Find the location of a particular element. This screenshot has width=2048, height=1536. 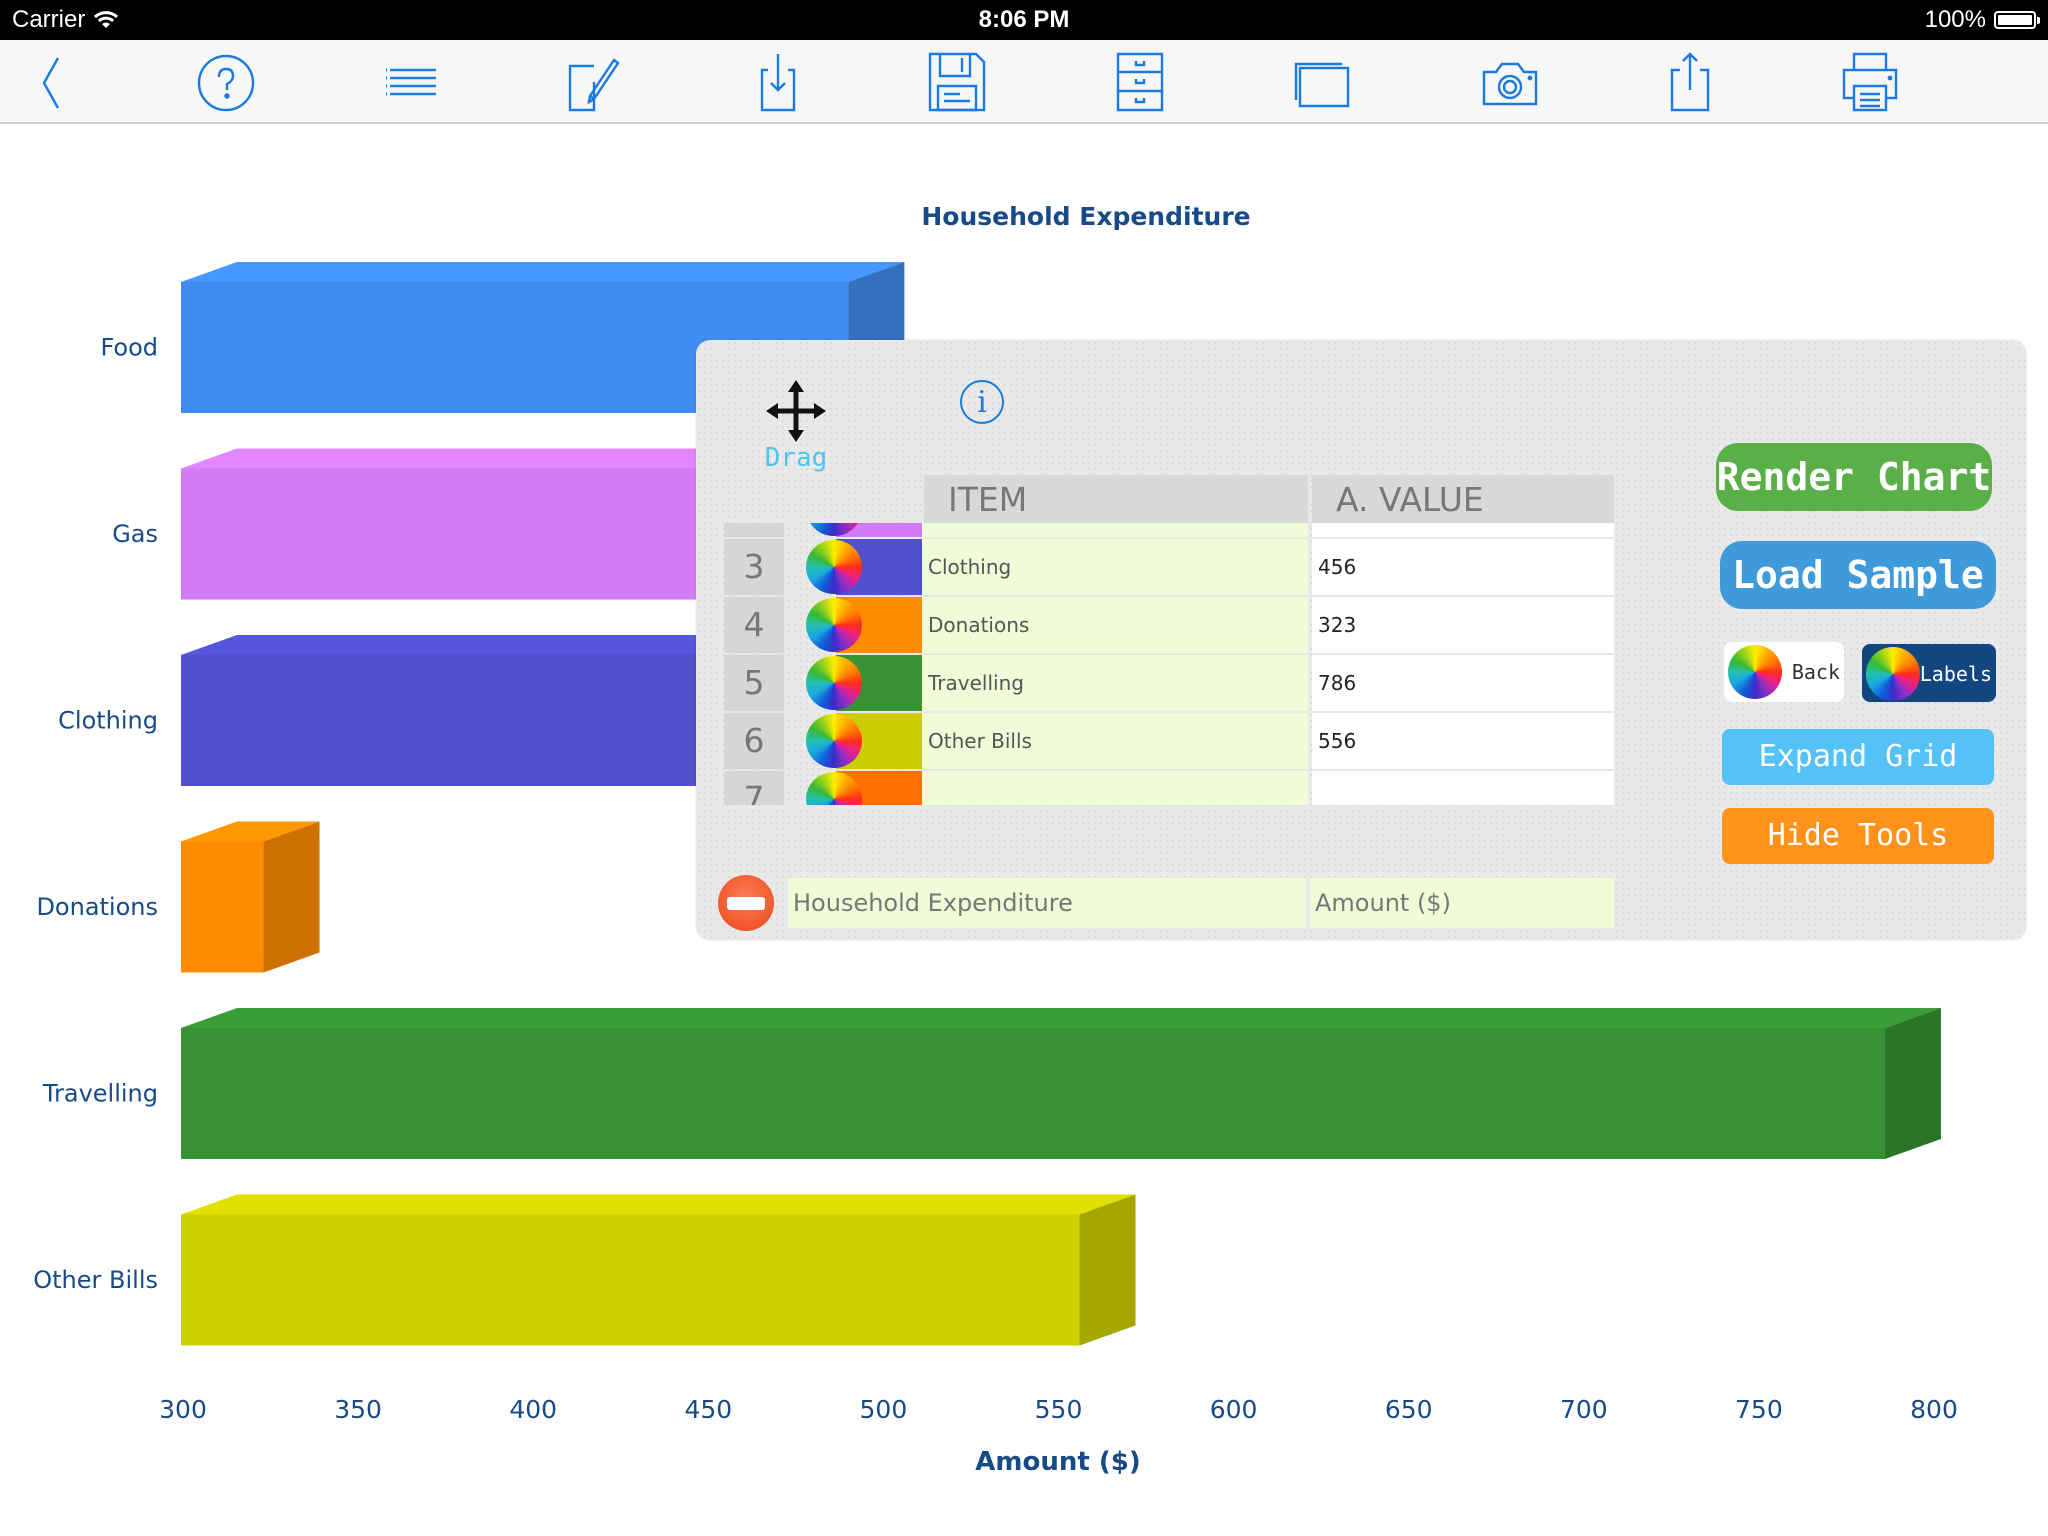

category-label: Food is located at coordinates (129, 348).